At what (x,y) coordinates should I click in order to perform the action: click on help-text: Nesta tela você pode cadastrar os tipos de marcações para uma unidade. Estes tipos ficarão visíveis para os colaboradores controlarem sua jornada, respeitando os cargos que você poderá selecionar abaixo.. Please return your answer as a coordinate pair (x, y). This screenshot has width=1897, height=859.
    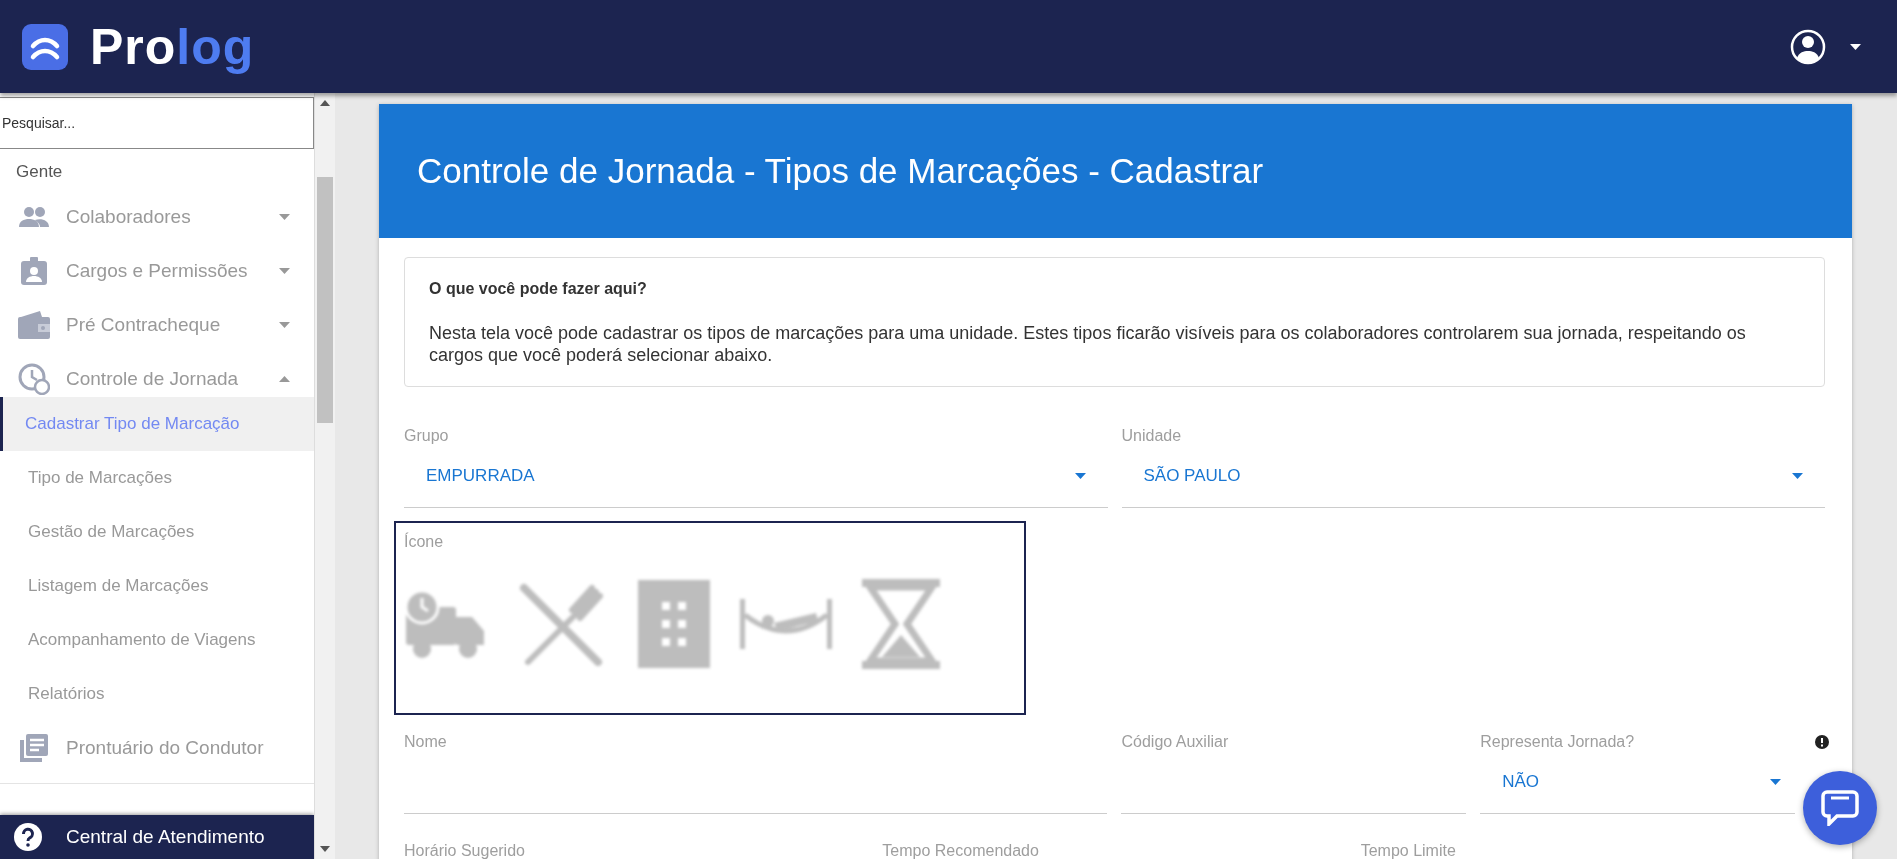
    Looking at the image, I should click on (1088, 344).